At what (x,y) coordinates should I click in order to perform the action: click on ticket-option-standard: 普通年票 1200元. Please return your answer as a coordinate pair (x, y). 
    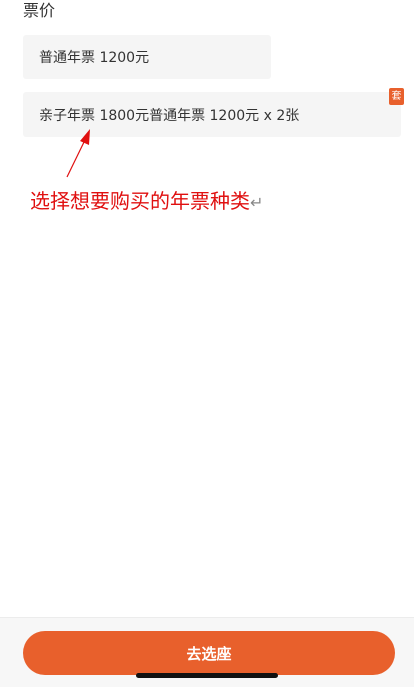
    Looking at the image, I should click on (147, 57).